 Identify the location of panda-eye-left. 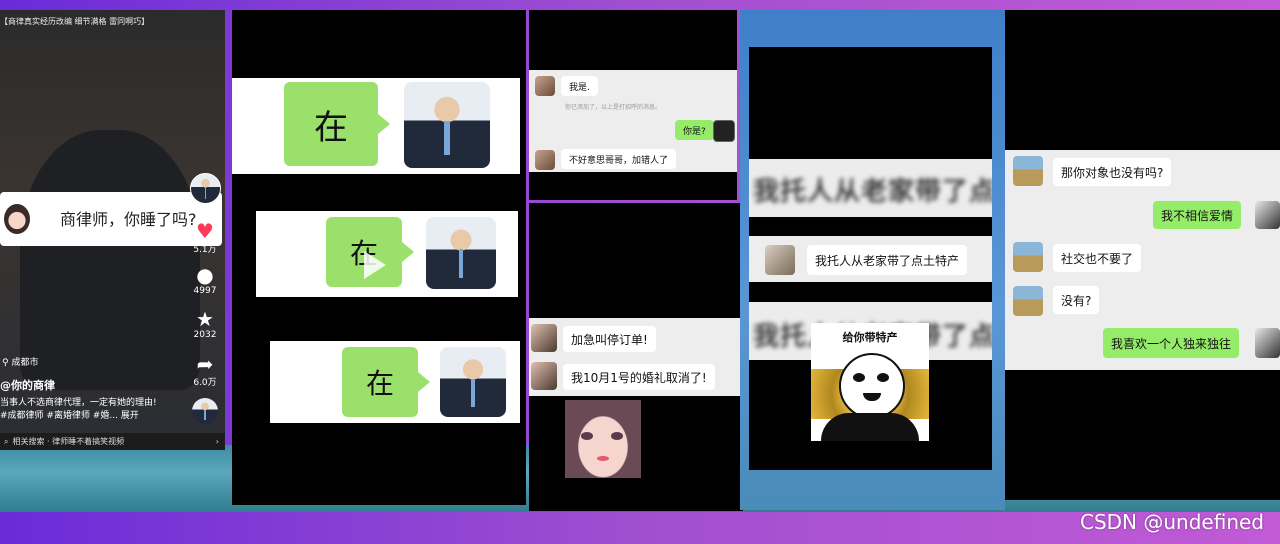
(859, 377).